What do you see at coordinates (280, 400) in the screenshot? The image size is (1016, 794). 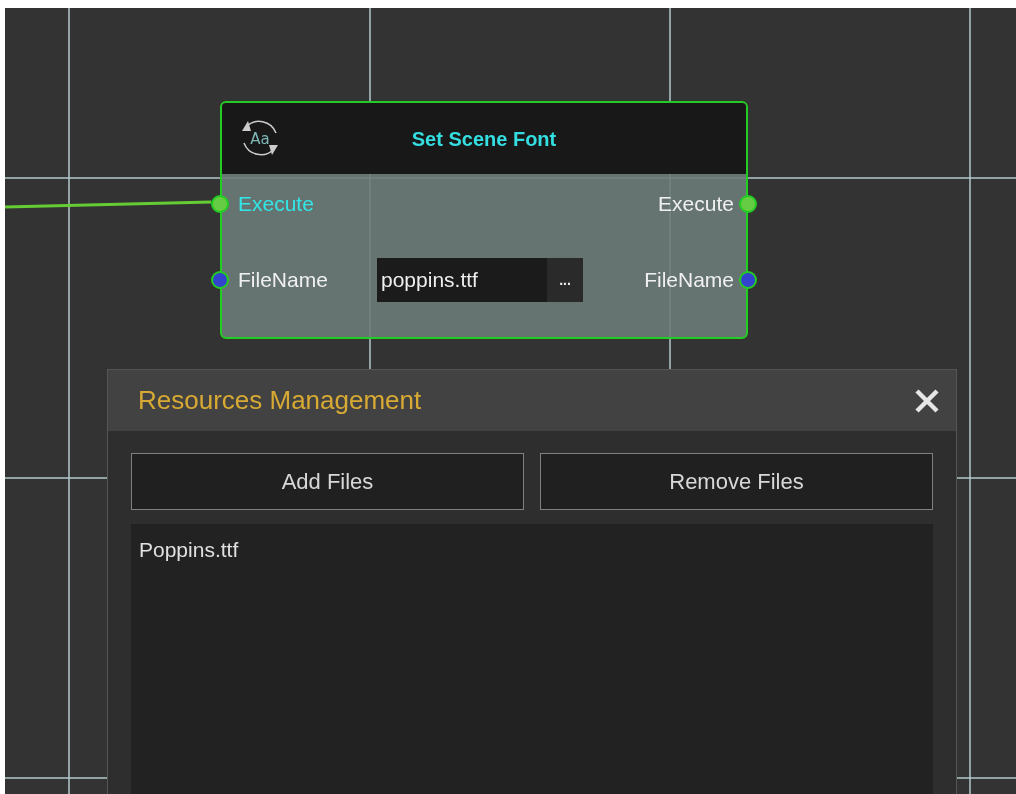 I see `dialog-title: Resources Management` at bounding box center [280, 400].